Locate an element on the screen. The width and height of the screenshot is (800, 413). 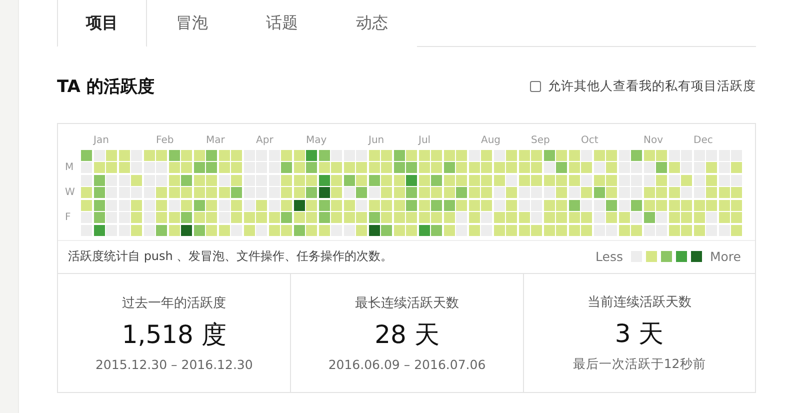
stat-detail: 最后一次活跃于12秒前 is located at coordinates (639, 364).